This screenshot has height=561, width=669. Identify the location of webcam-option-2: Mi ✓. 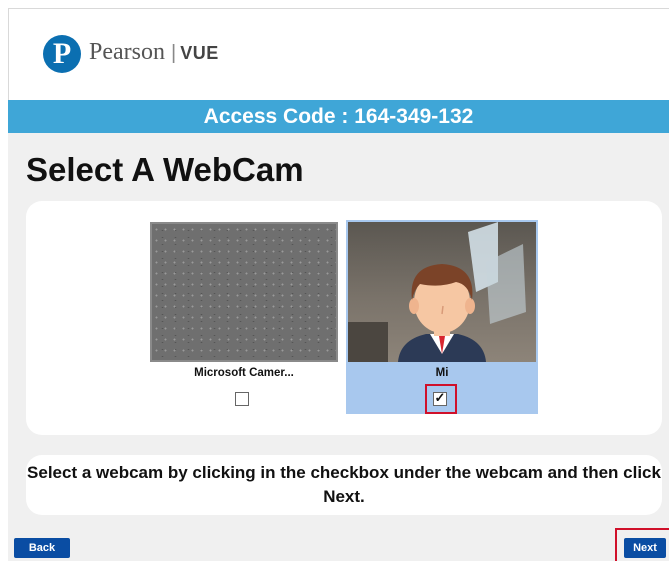
(442, 317).